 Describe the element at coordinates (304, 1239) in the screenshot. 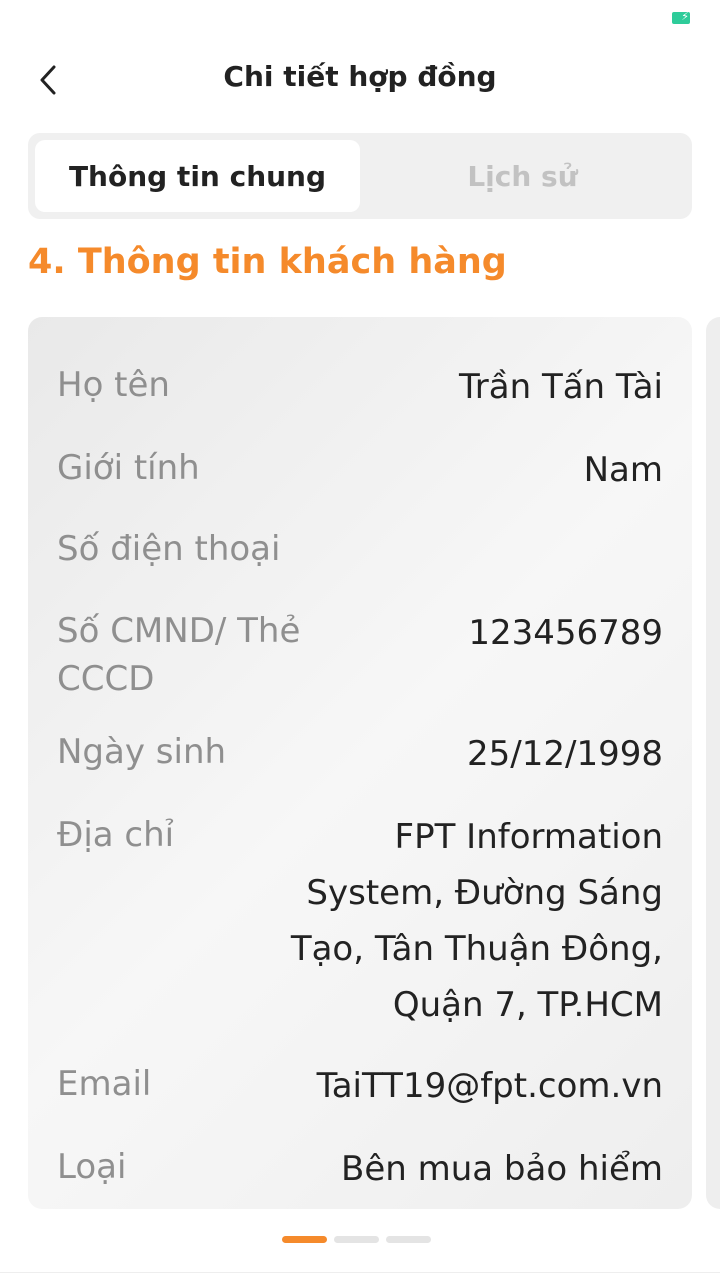

I see `page-dot-active` at that location.